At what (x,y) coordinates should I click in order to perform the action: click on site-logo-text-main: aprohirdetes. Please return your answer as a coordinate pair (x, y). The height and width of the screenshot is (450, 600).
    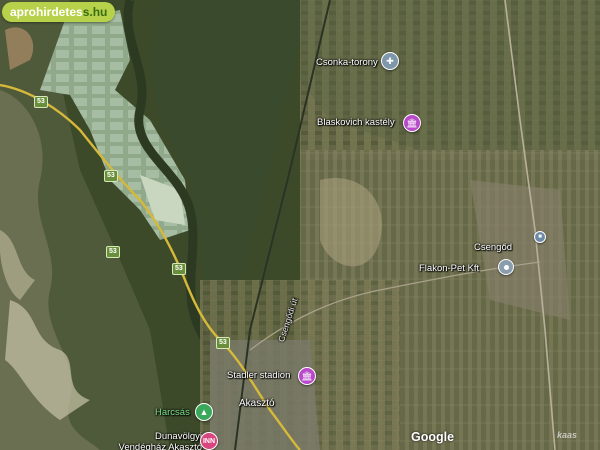
    Looking at the image, I should click on (46, 12).